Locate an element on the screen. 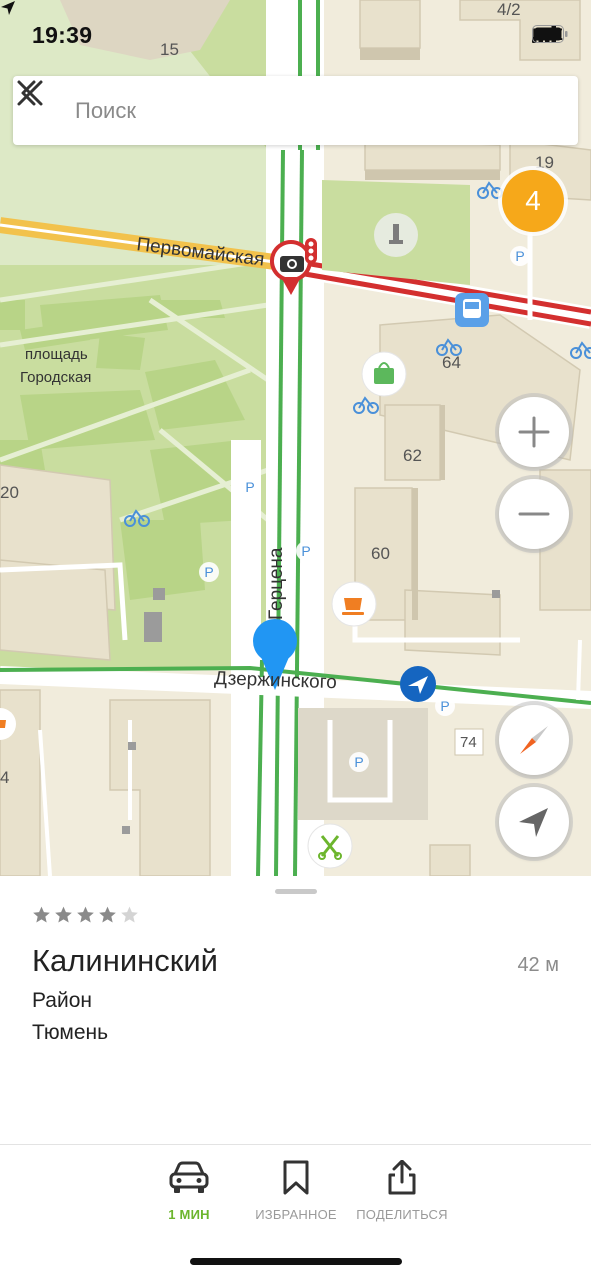 The image size is (591, 1280). favorites-label: ИЗБРАННОЕ is located at coordinates (296, 1214).